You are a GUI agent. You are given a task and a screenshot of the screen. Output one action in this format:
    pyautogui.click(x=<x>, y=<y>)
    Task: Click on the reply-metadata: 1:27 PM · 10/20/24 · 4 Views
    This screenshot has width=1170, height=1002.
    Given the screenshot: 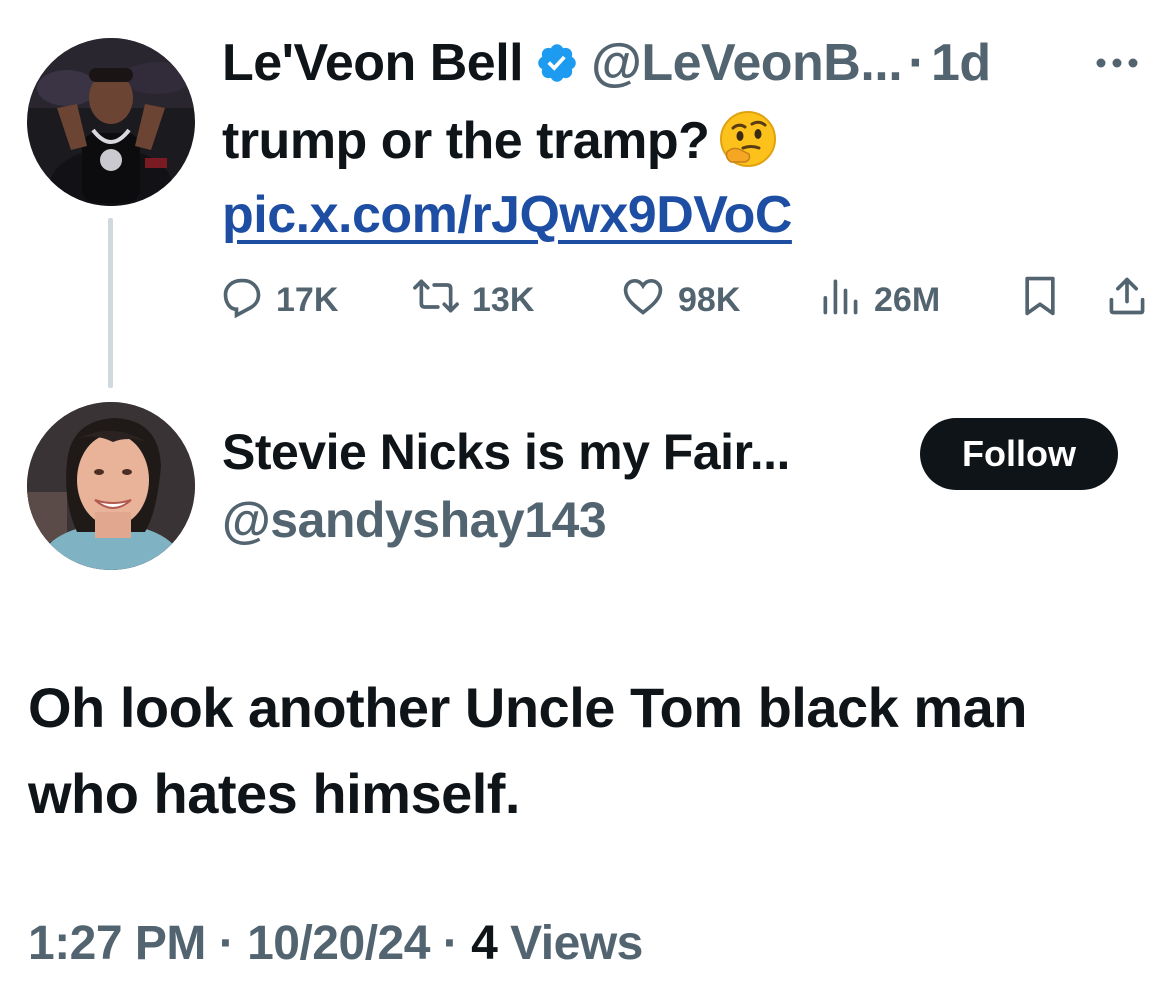 What is the action you would take?
    pyautogui.click(x=335, y=944)
    